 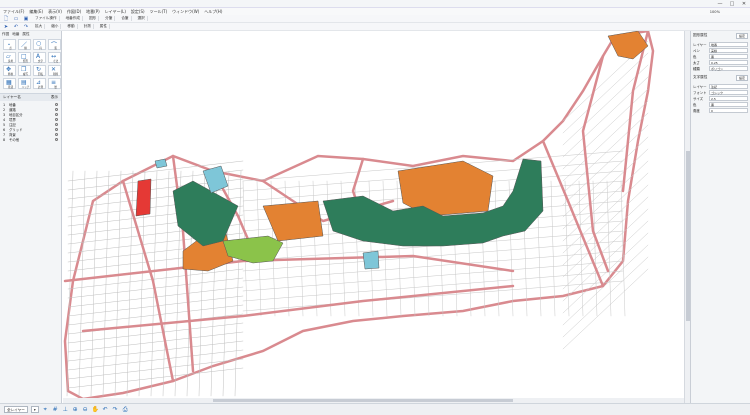 I want to click on save-icon: ▣, so click(x=26, y=19).